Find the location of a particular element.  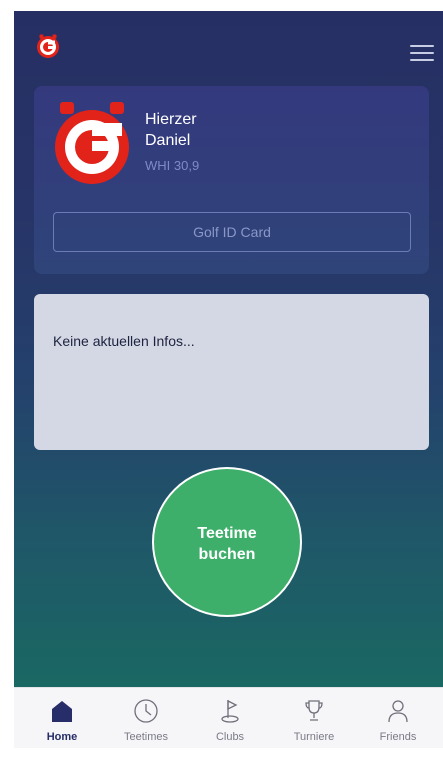

book-teetime-label-line2: buchen is located at coordinates (227, 554).